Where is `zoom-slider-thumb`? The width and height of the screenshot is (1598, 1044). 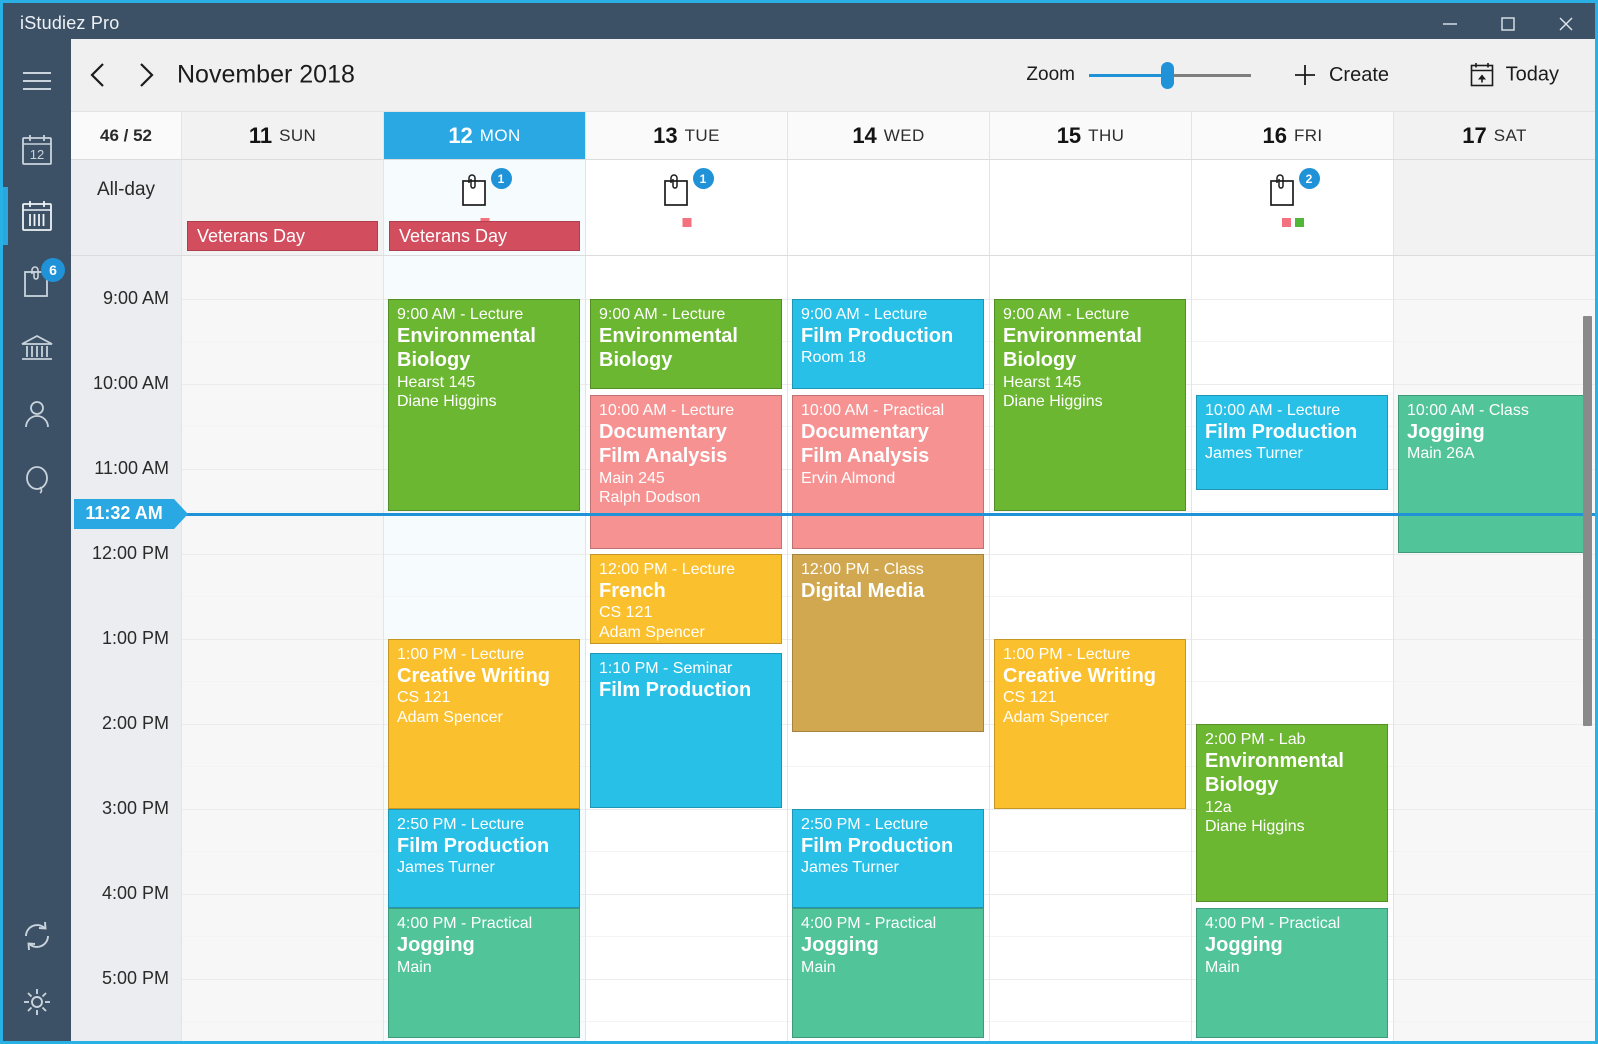 zoom-slider-thumb is located at coordinates (1167, 75).